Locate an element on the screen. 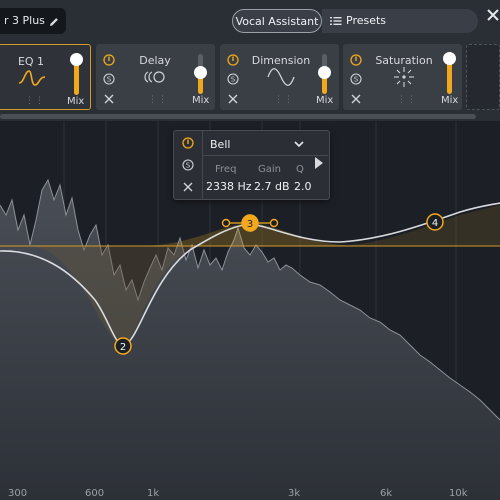  q-label: Q is located at coordinates (300, 169).